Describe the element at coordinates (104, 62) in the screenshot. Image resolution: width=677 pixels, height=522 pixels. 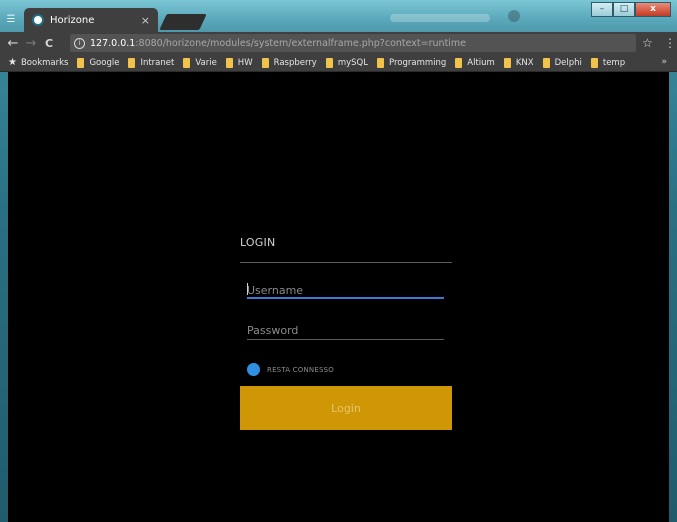
I see `bookmark-label: Google` at that location.